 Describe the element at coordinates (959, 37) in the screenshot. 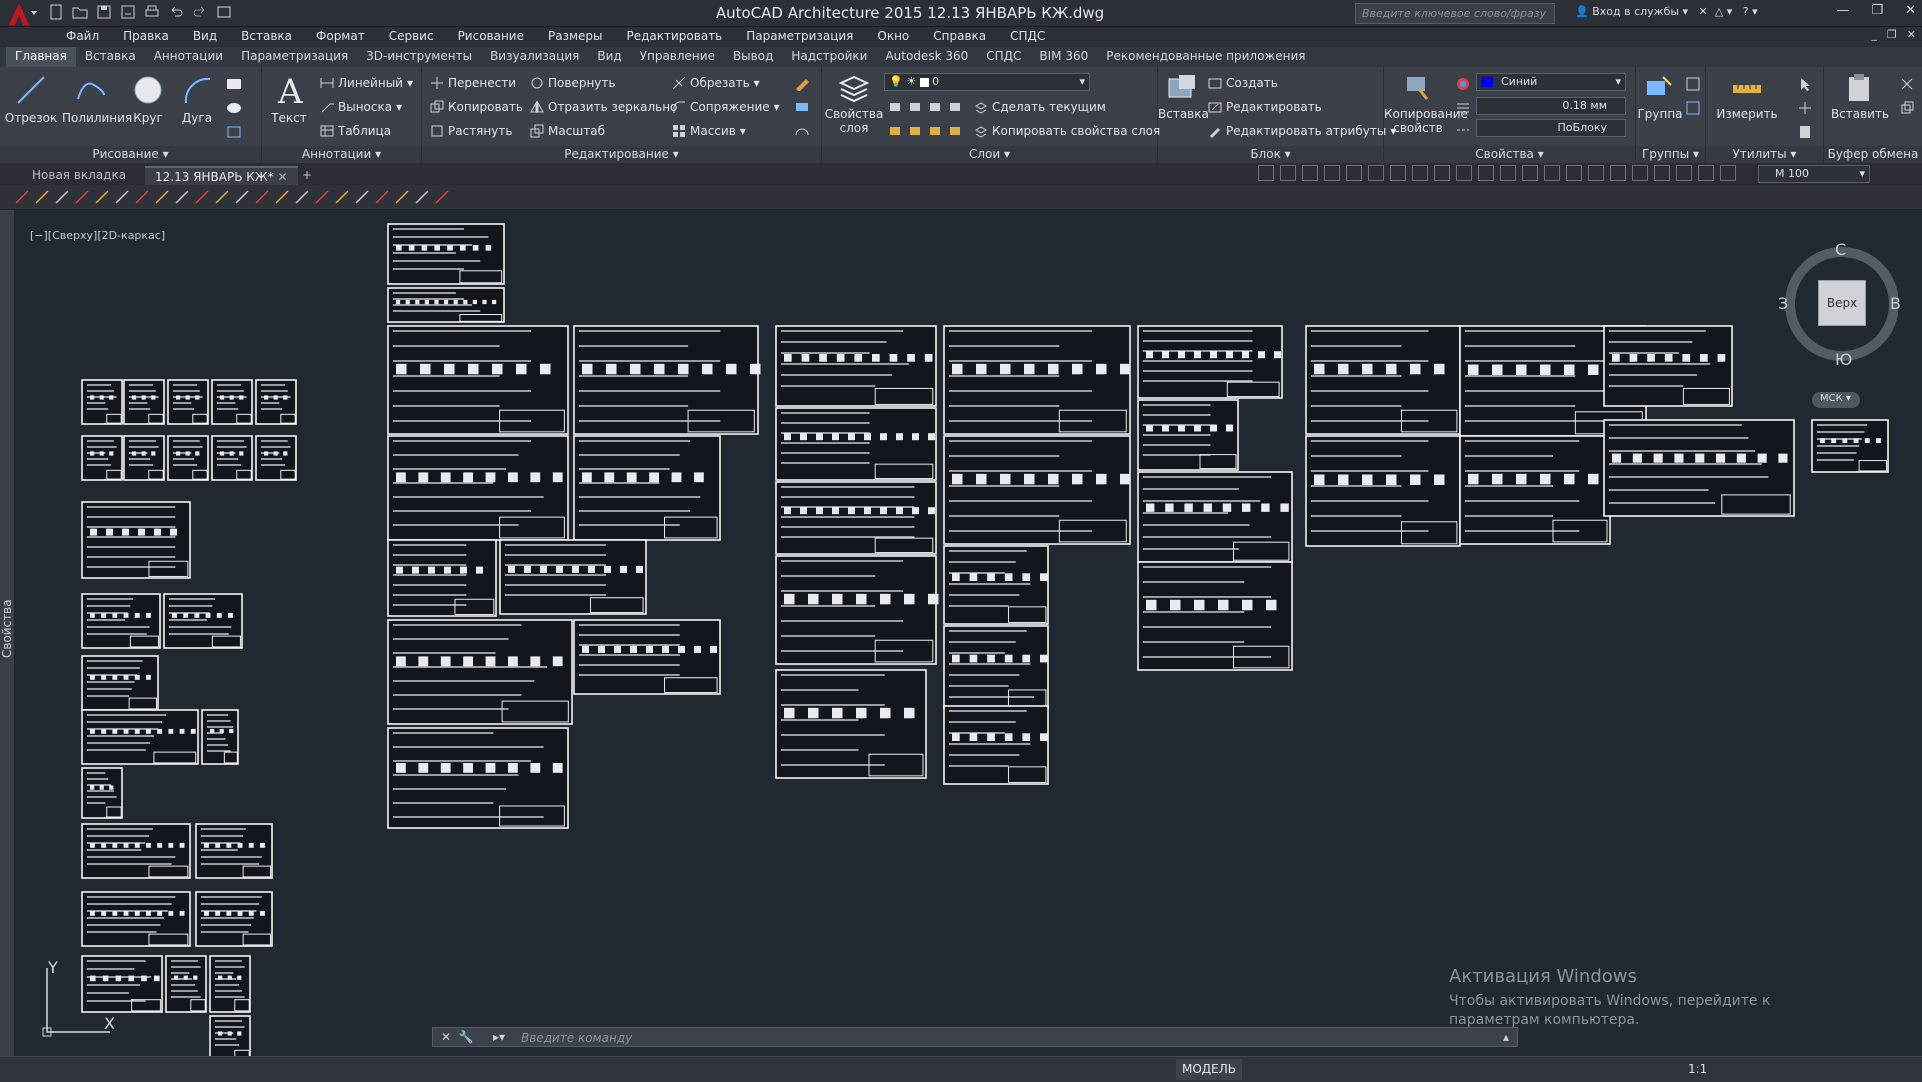

I see `menu-item: Справка` at that location.